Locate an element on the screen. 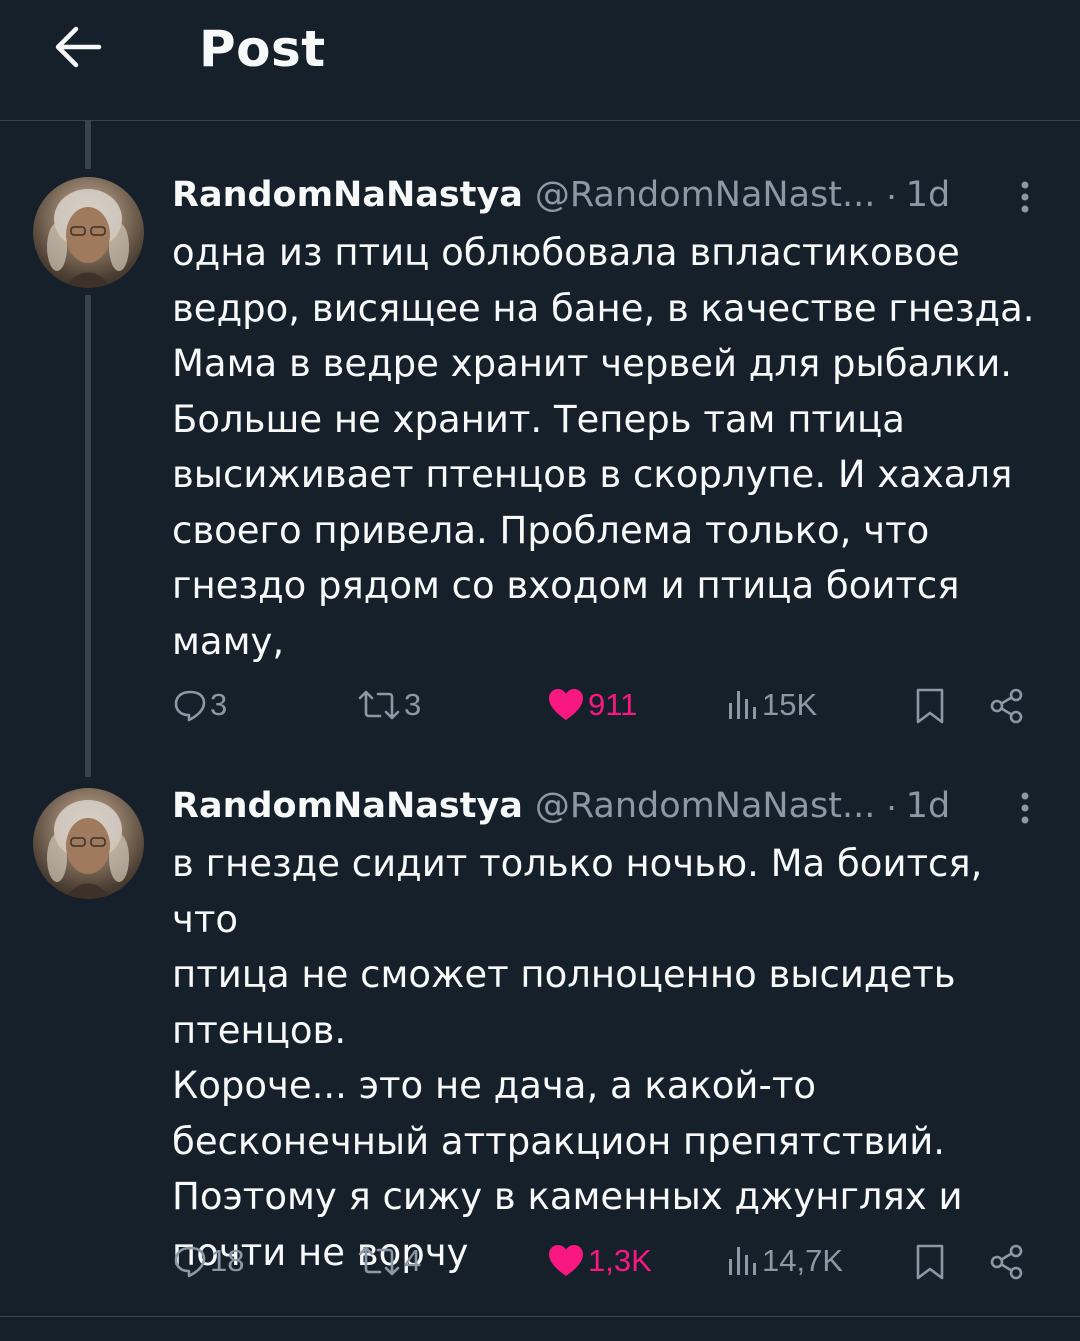 The width and height of the screenshot is (1080, 1341). like-count: 911 is located at coordinates (613, 704).